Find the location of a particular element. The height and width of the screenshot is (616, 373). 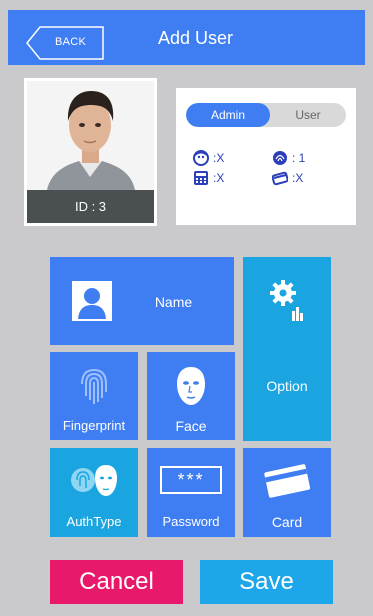

cancel-button: Cancel is located at coordinates (116, 582).